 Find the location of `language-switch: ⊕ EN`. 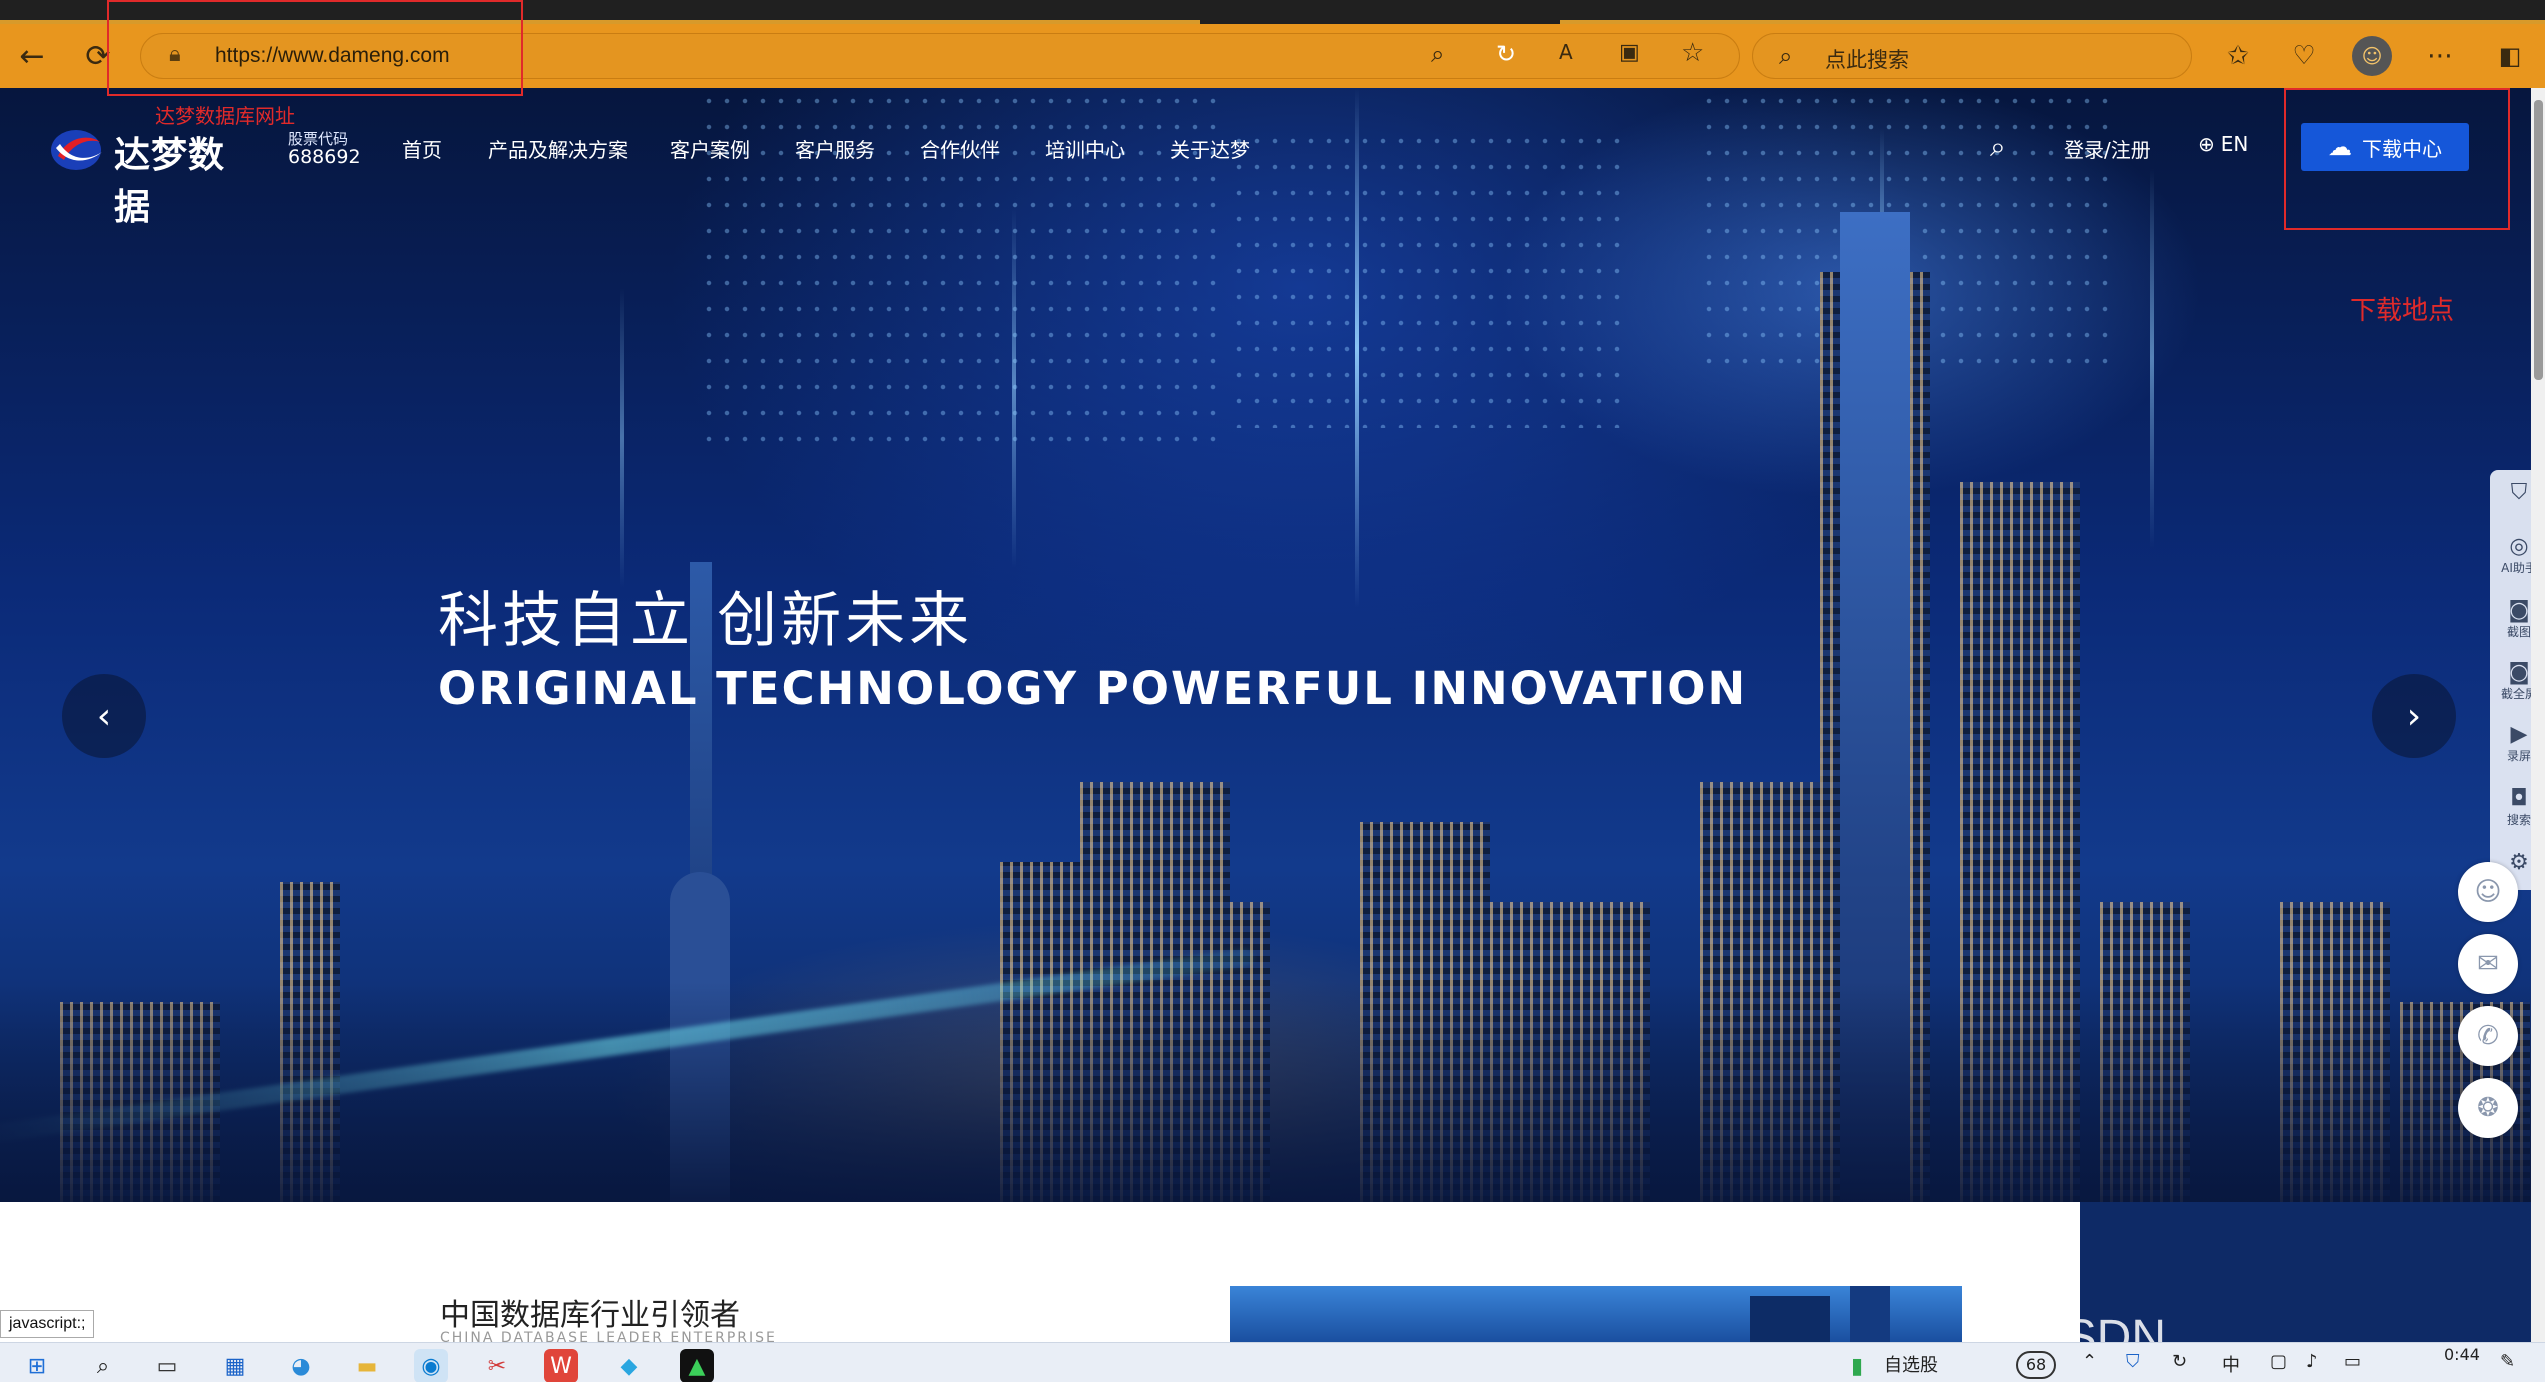

language-switch: ⊕ EN is located at coordinates (2223, 144).